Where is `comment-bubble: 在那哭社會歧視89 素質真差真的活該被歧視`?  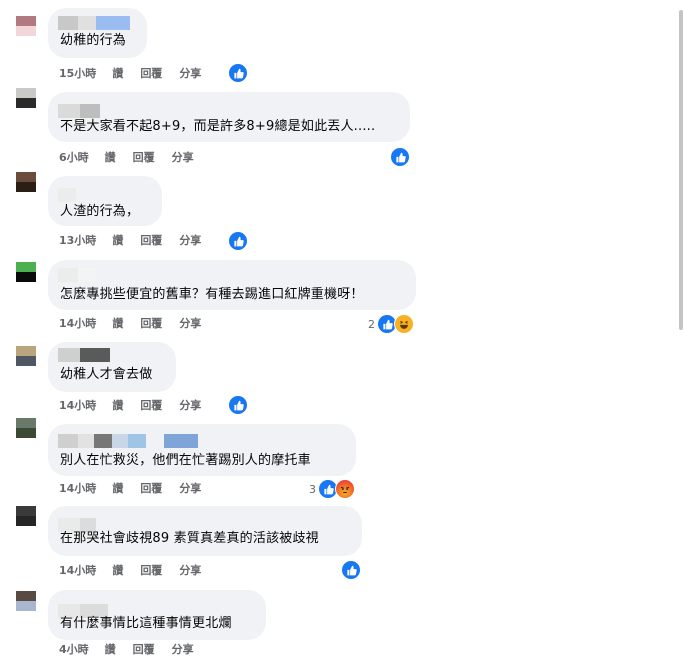
comment-bubble: 在那哭社會歧視89 素質真差真的活該被歧視 is located at coordinates (205, 531).